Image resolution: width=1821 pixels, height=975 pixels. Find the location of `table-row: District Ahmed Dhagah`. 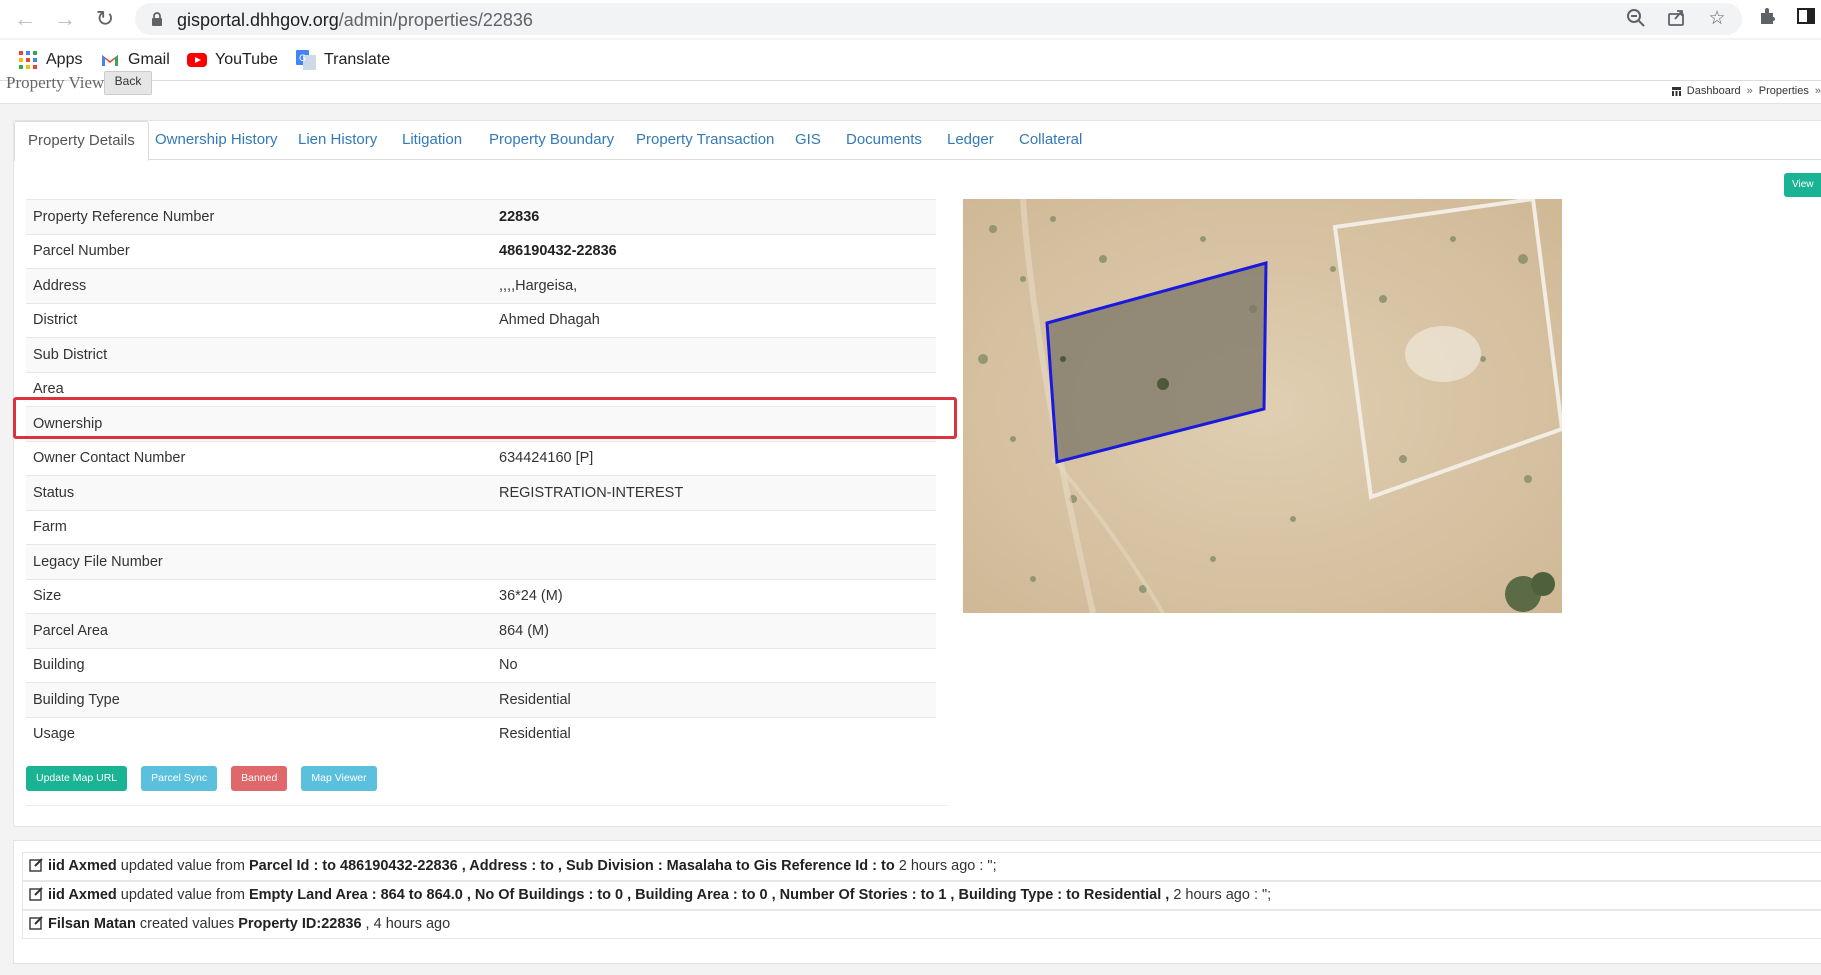

table-row: District Ahmed Dhagah is located at coordinates (481, 320).